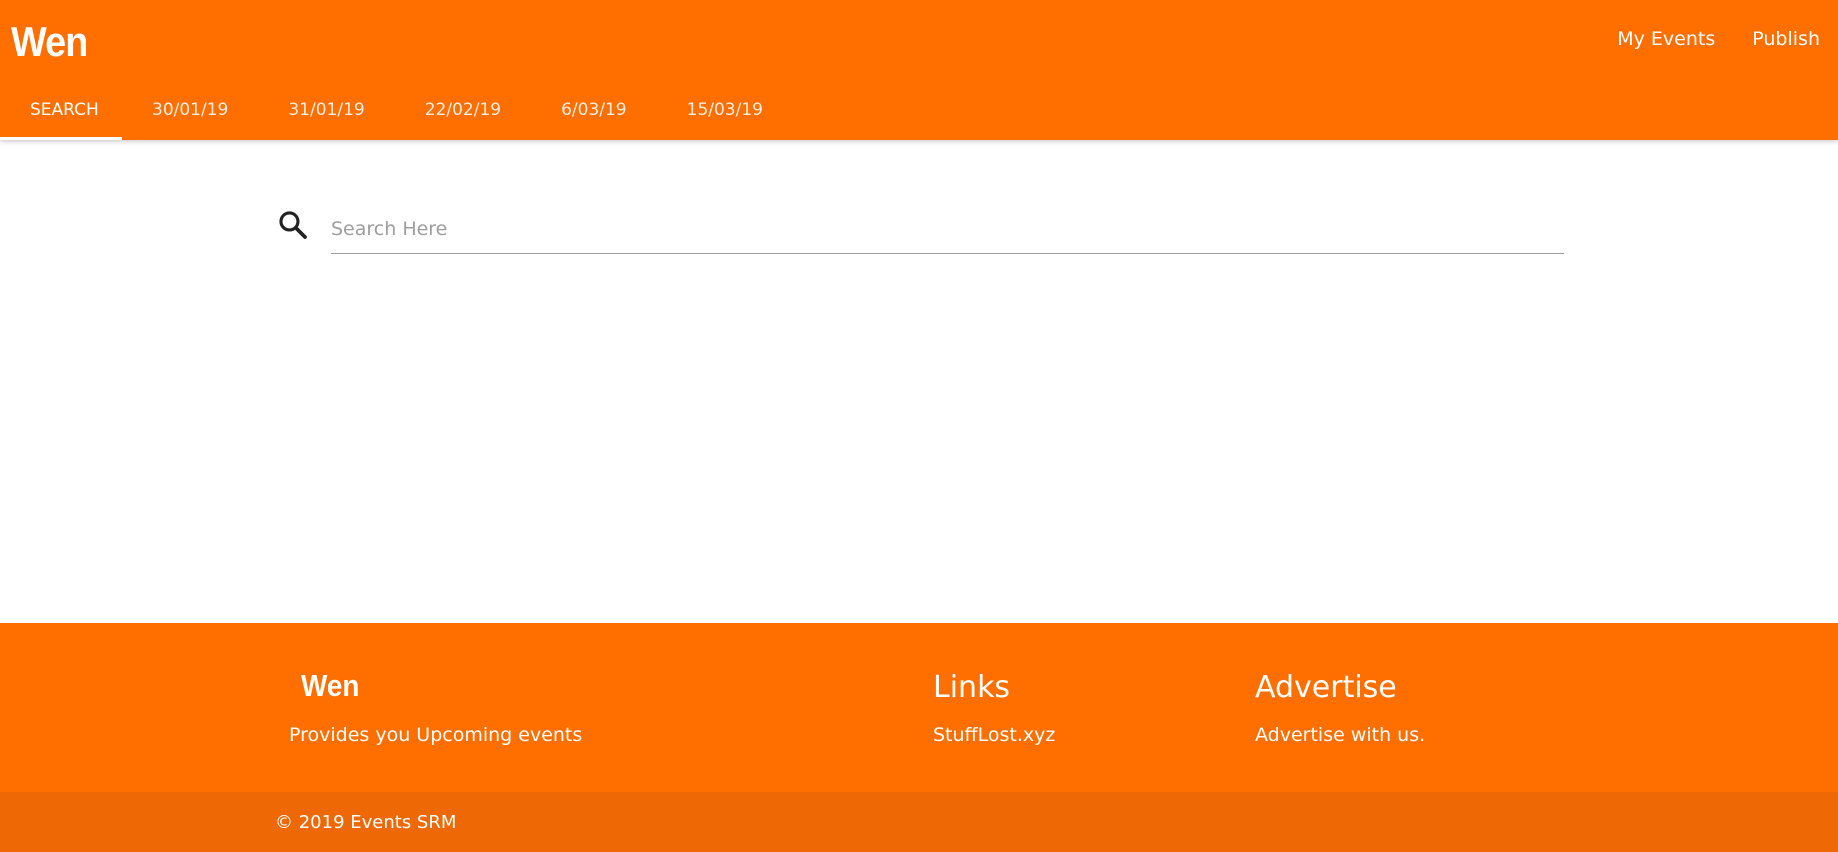 The width and height of the screenshot is (1838, 852). Describe the element at coordinates (1326, 687) in the screenshot. I see `footer-advertise-heading: Advertise` at that location.